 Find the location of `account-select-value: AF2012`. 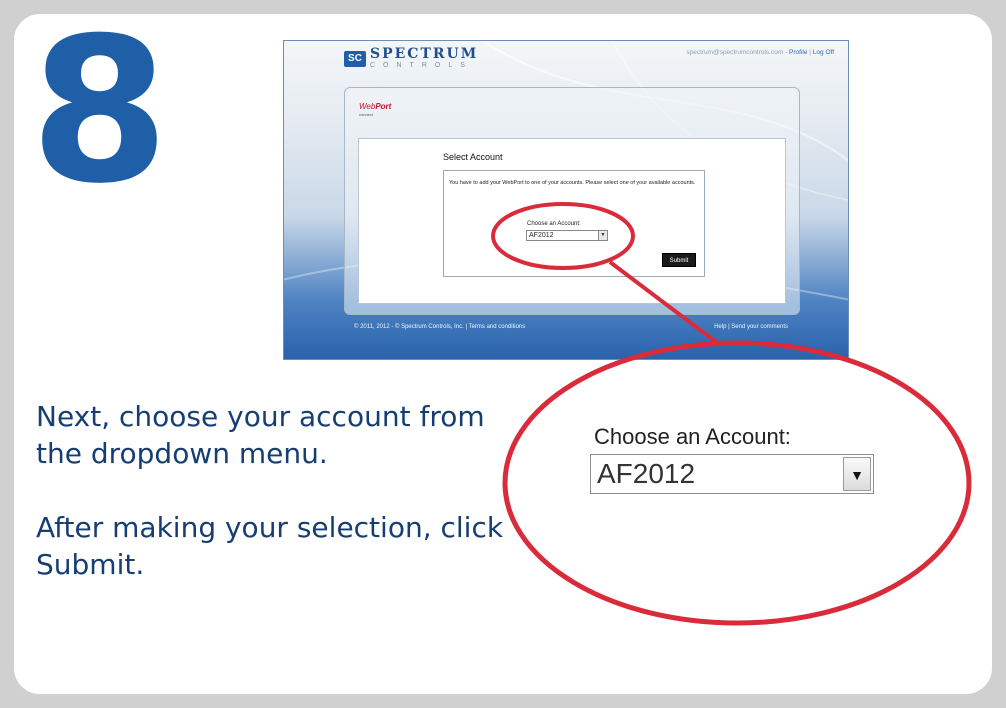

account-select-value: AF2012 is located at coordinates (541, 235).